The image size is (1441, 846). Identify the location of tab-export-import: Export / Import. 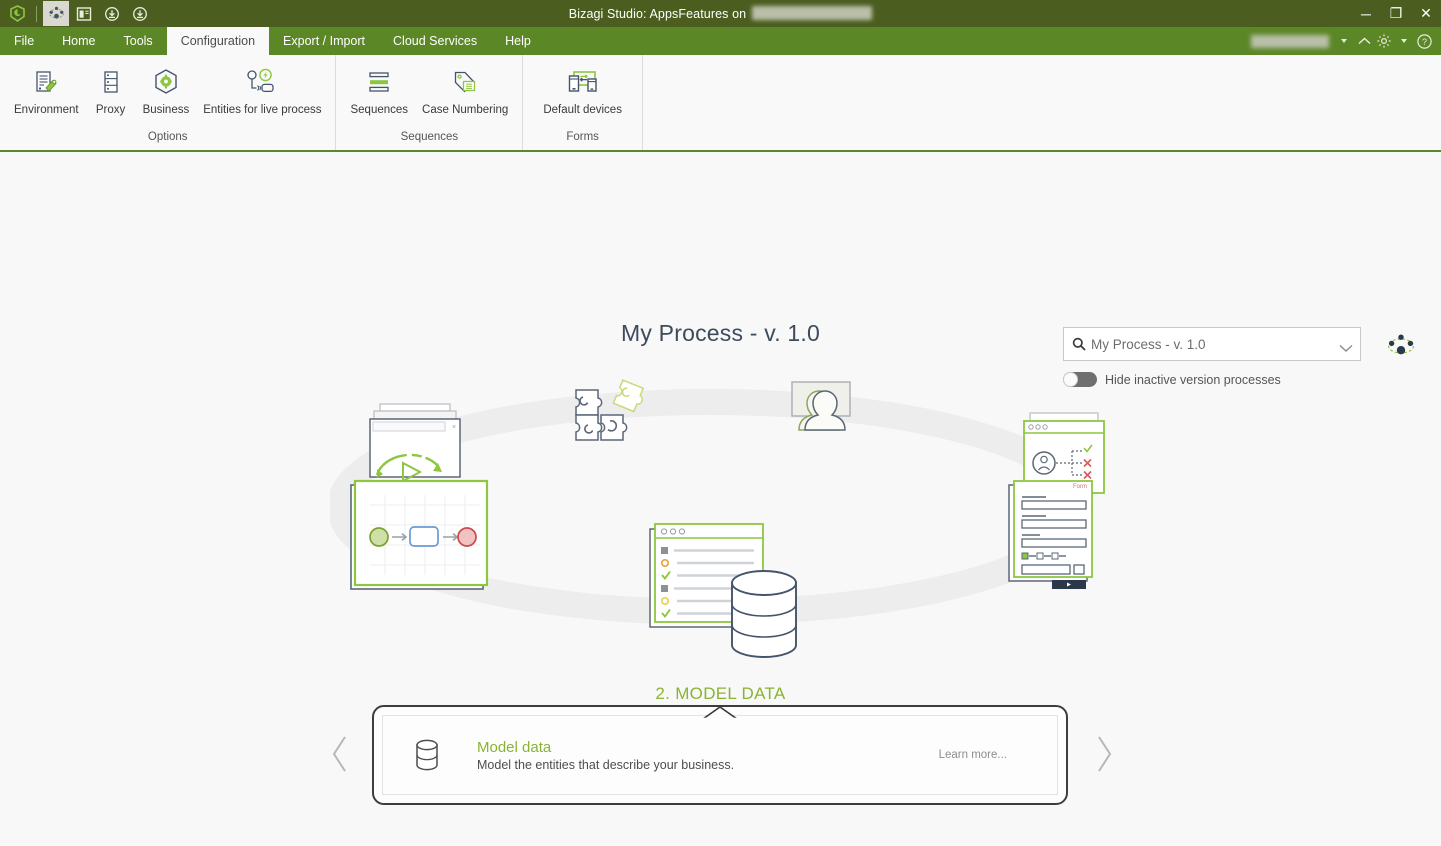
(324, 41).